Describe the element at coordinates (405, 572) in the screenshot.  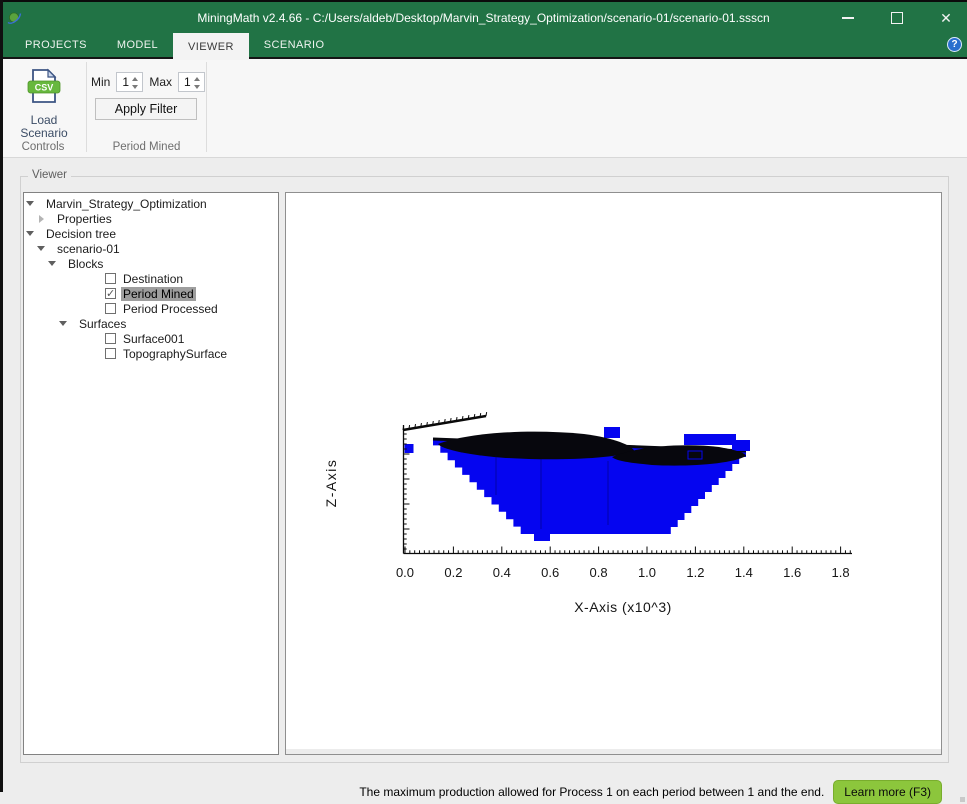
I see `x-tick-label: 0.0` at that location.